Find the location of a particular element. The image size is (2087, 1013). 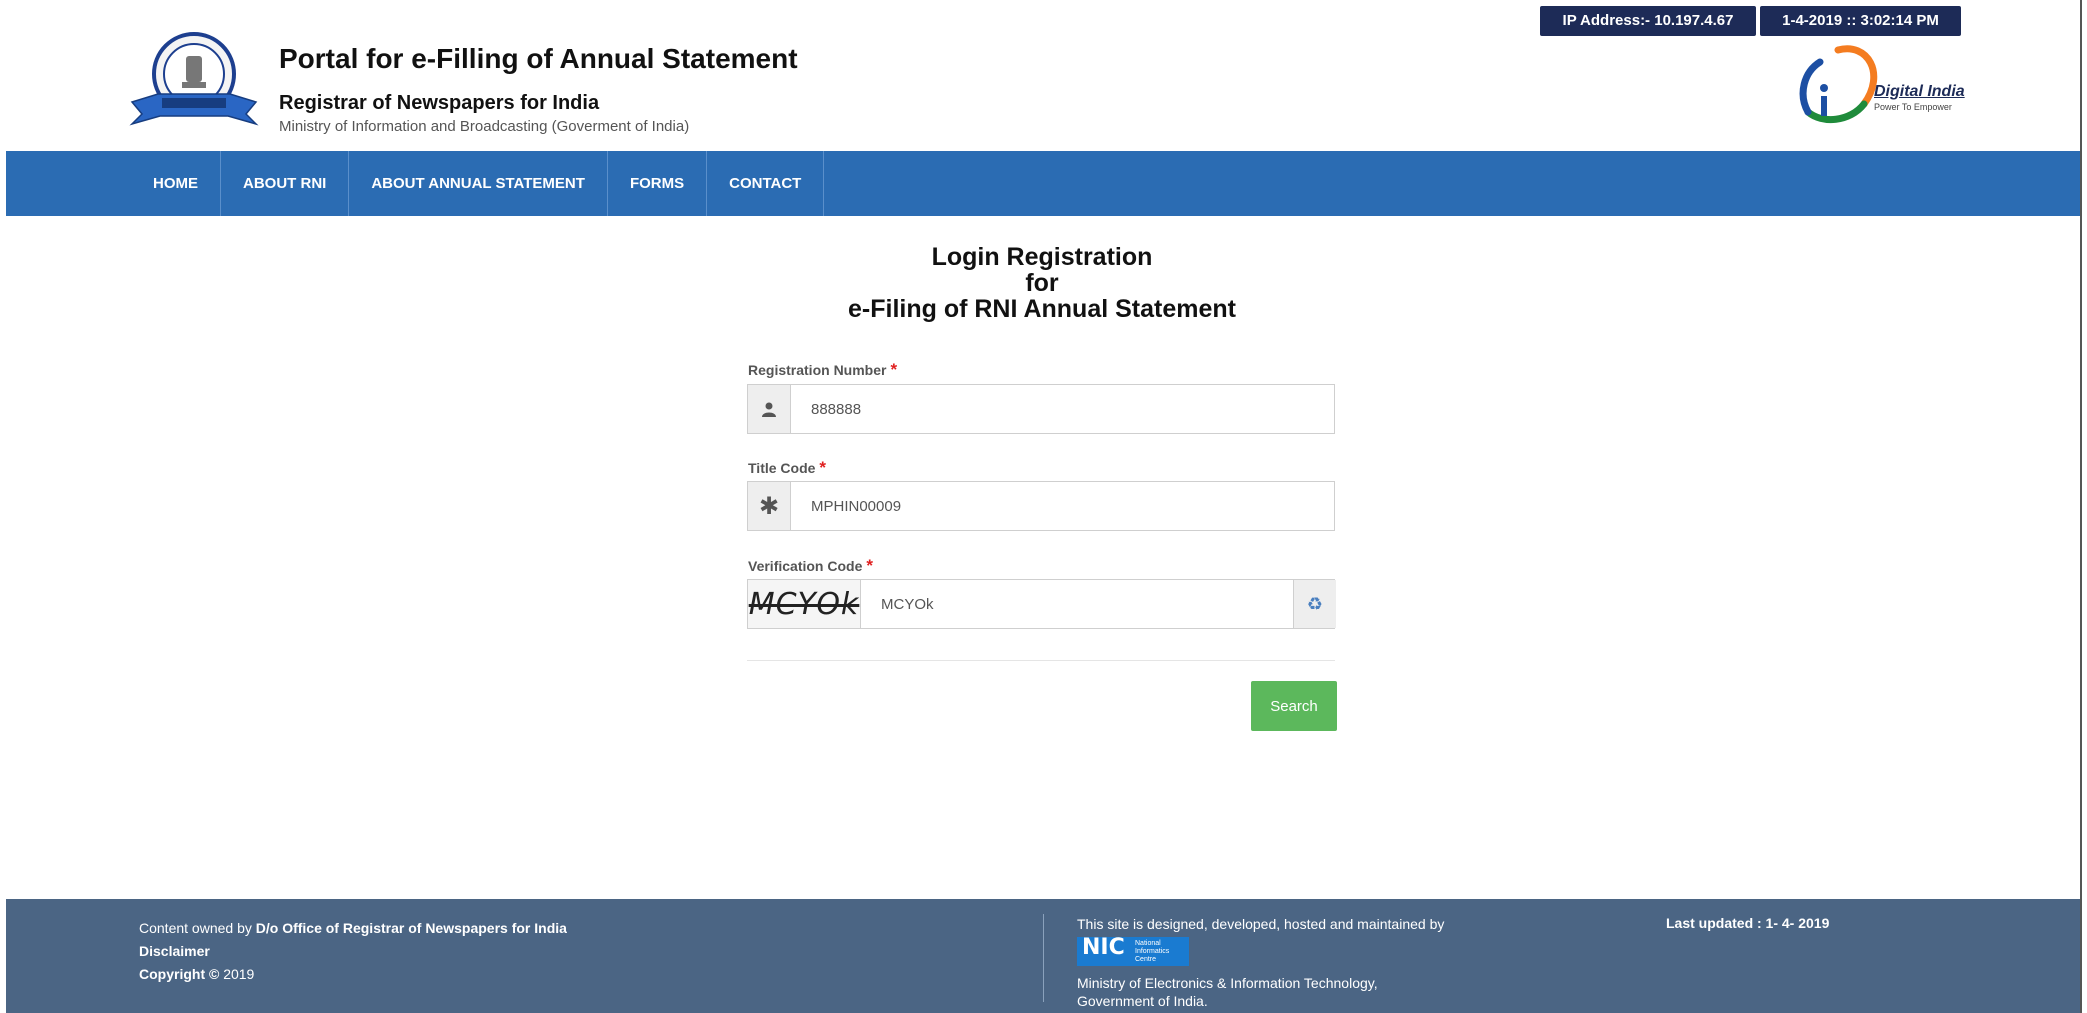

captcha-image: MCYOk is located at coordinates (804, 604).